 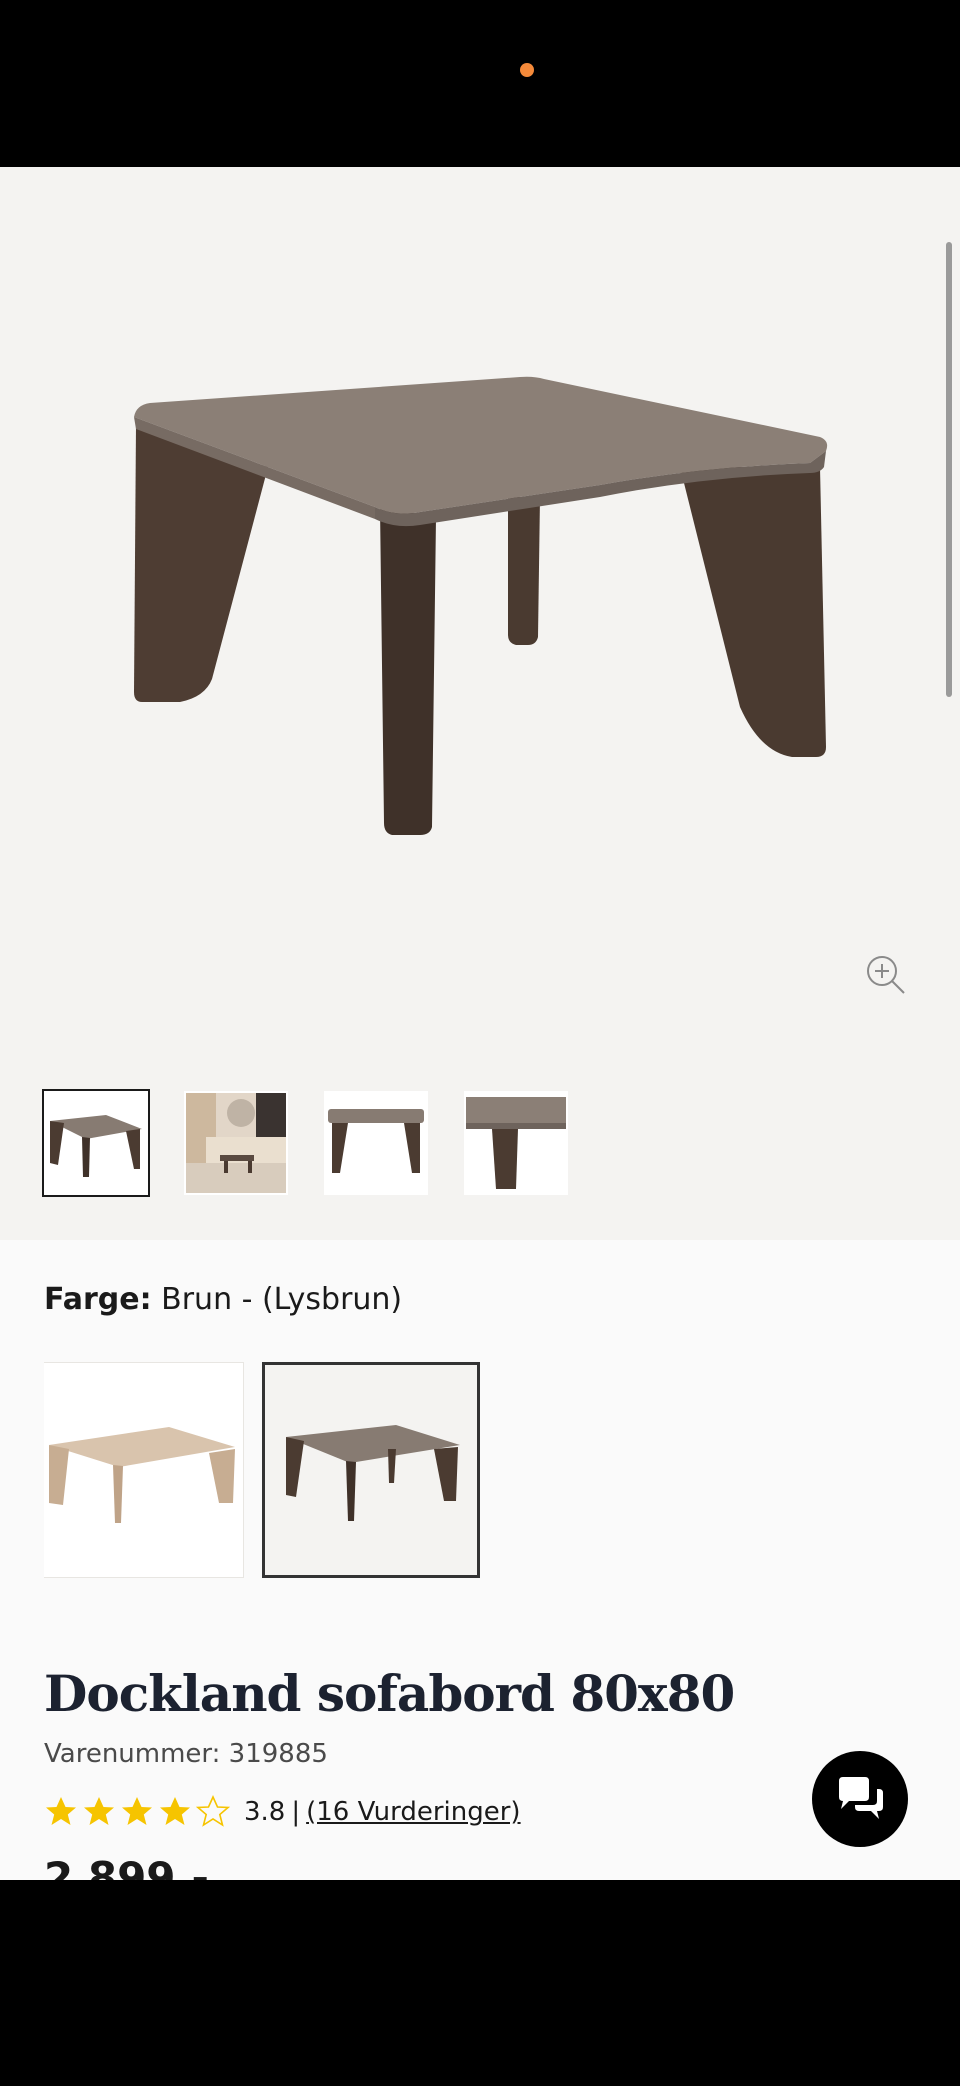 What do you see at coordinates (305, 1143) in the screenshot?
I see `thumbnail-strip` at bounding box center [305, 1143].